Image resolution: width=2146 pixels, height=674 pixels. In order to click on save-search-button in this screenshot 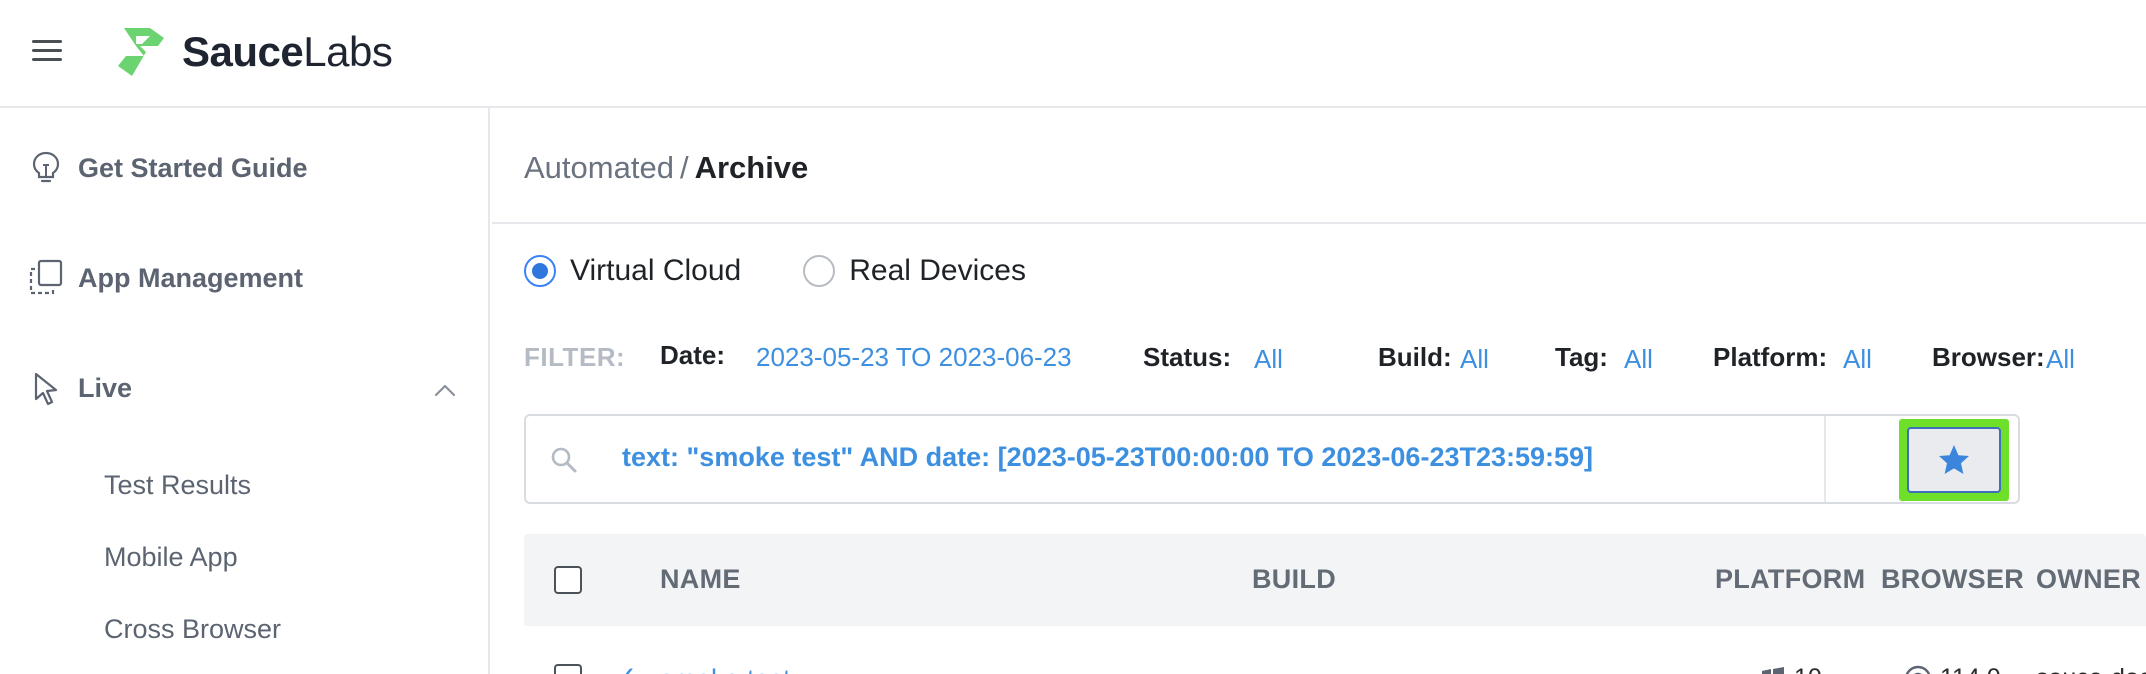, I will do `click(1954, 460)`.